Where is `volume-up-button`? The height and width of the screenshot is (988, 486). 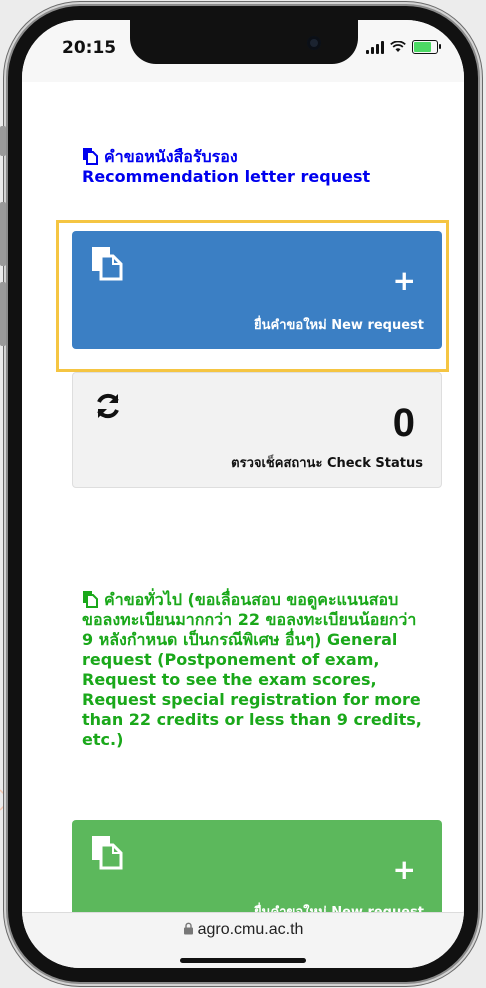 volume-up-button is located at coordinates (3, 234).